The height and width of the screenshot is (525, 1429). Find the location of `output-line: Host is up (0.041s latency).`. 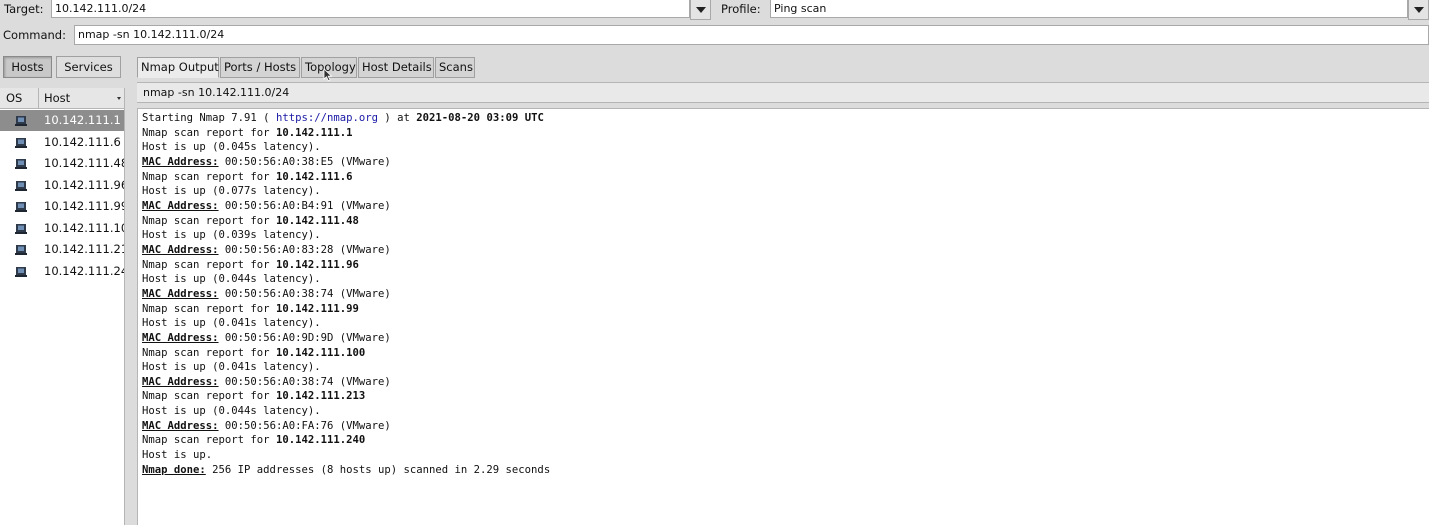

output-line: Host is up (0.041s latency). is located at coordinates (346, 323).